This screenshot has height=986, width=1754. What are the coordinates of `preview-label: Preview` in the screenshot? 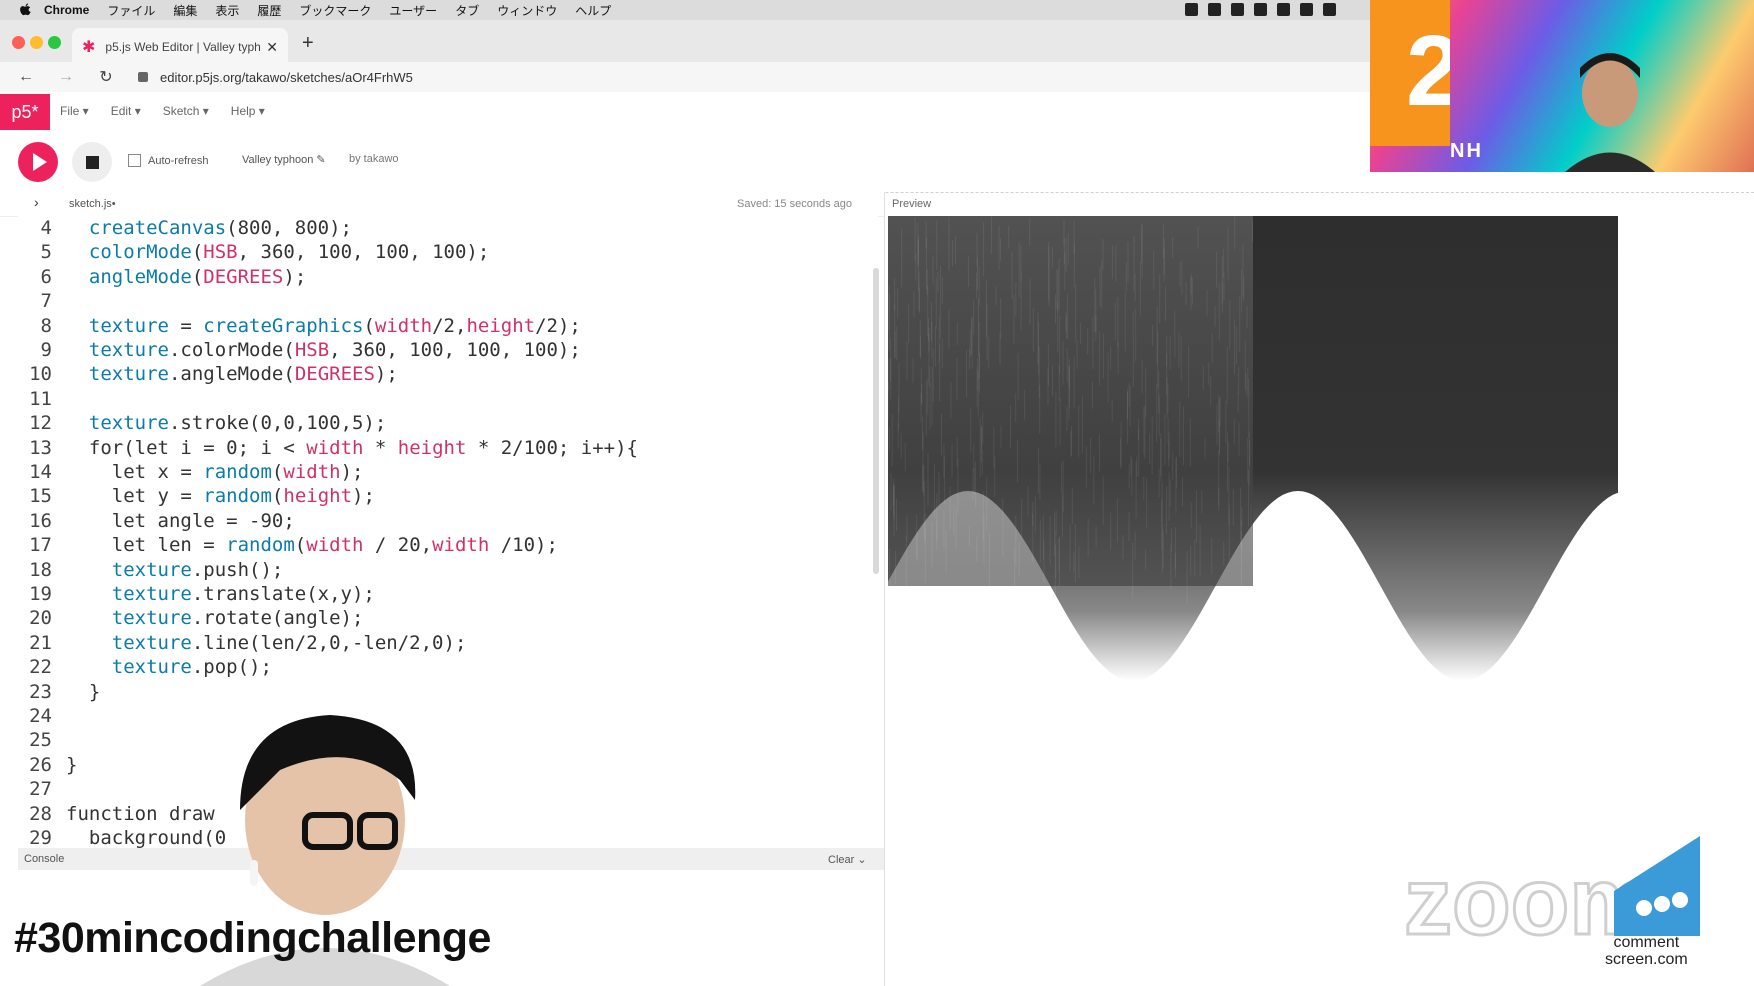 It's located at (912, 204).